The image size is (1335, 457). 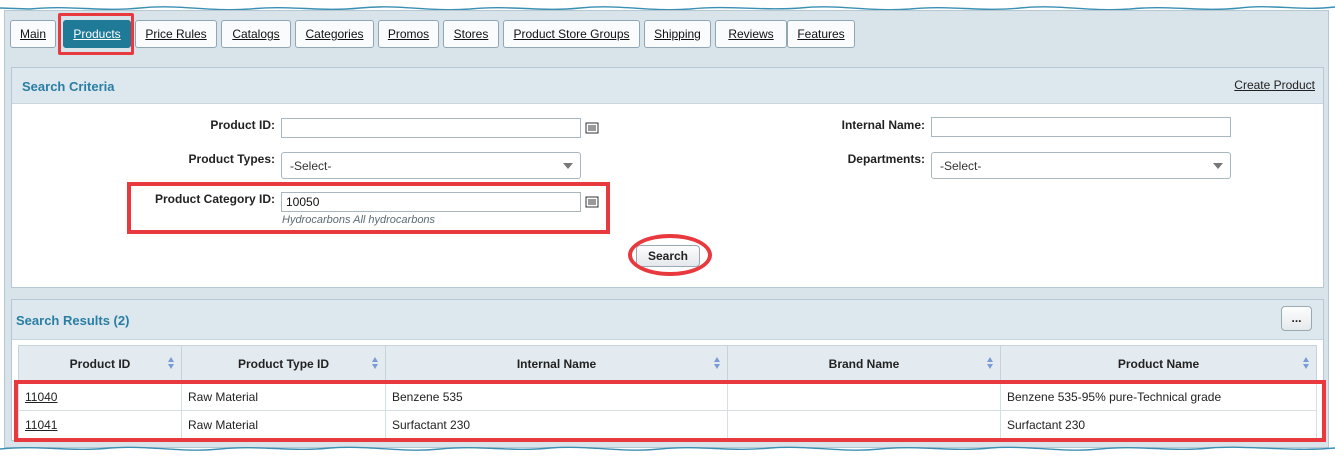 I want to click on tab-main: Main, so click(x=33, y=34).